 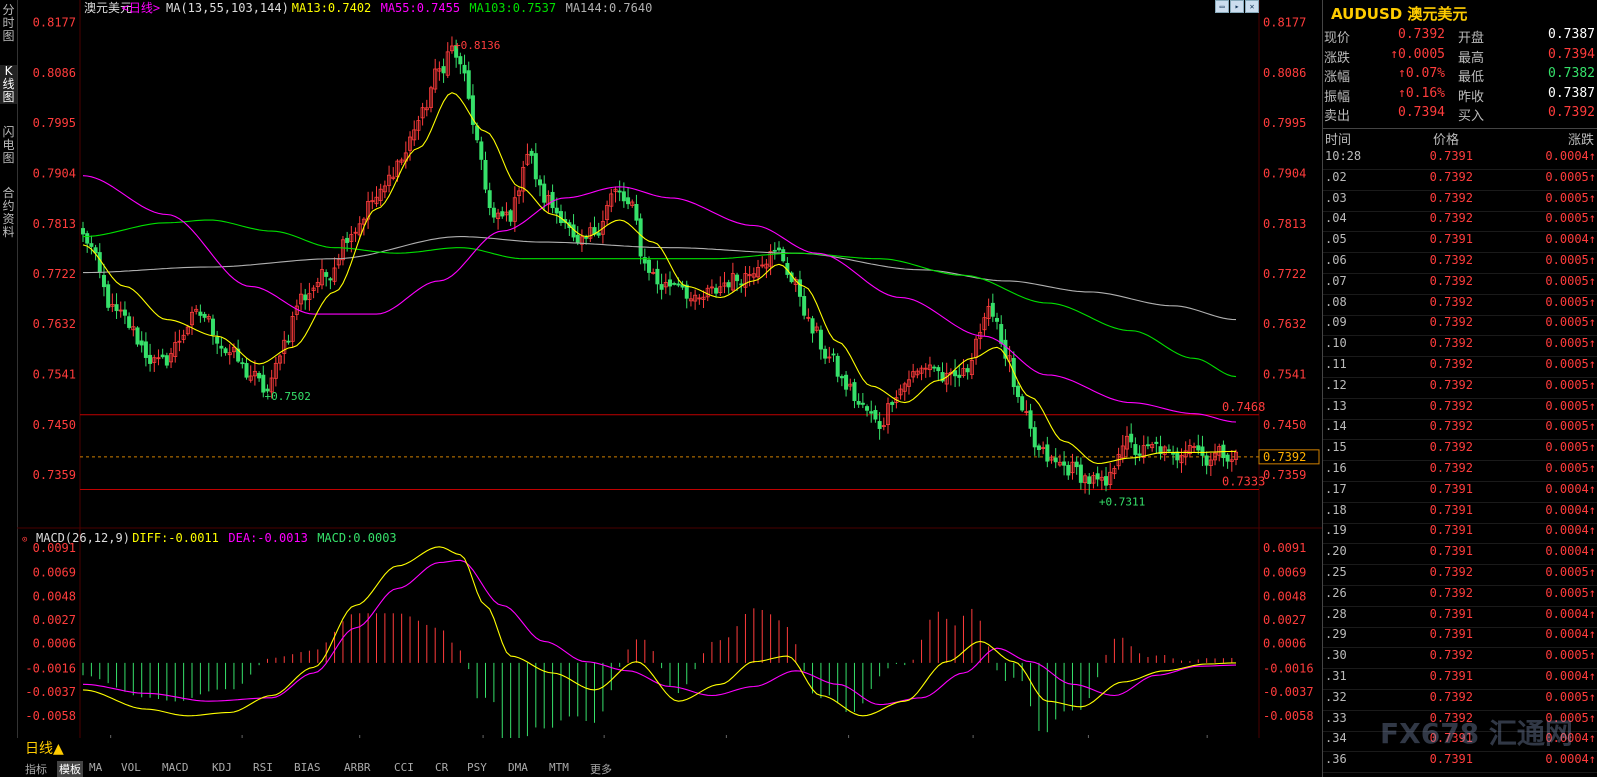 What do you see at coordinates (36, 769) in the screenshot?
I see `indicator-tab-0: 指标` at bounding box center [36, 769].